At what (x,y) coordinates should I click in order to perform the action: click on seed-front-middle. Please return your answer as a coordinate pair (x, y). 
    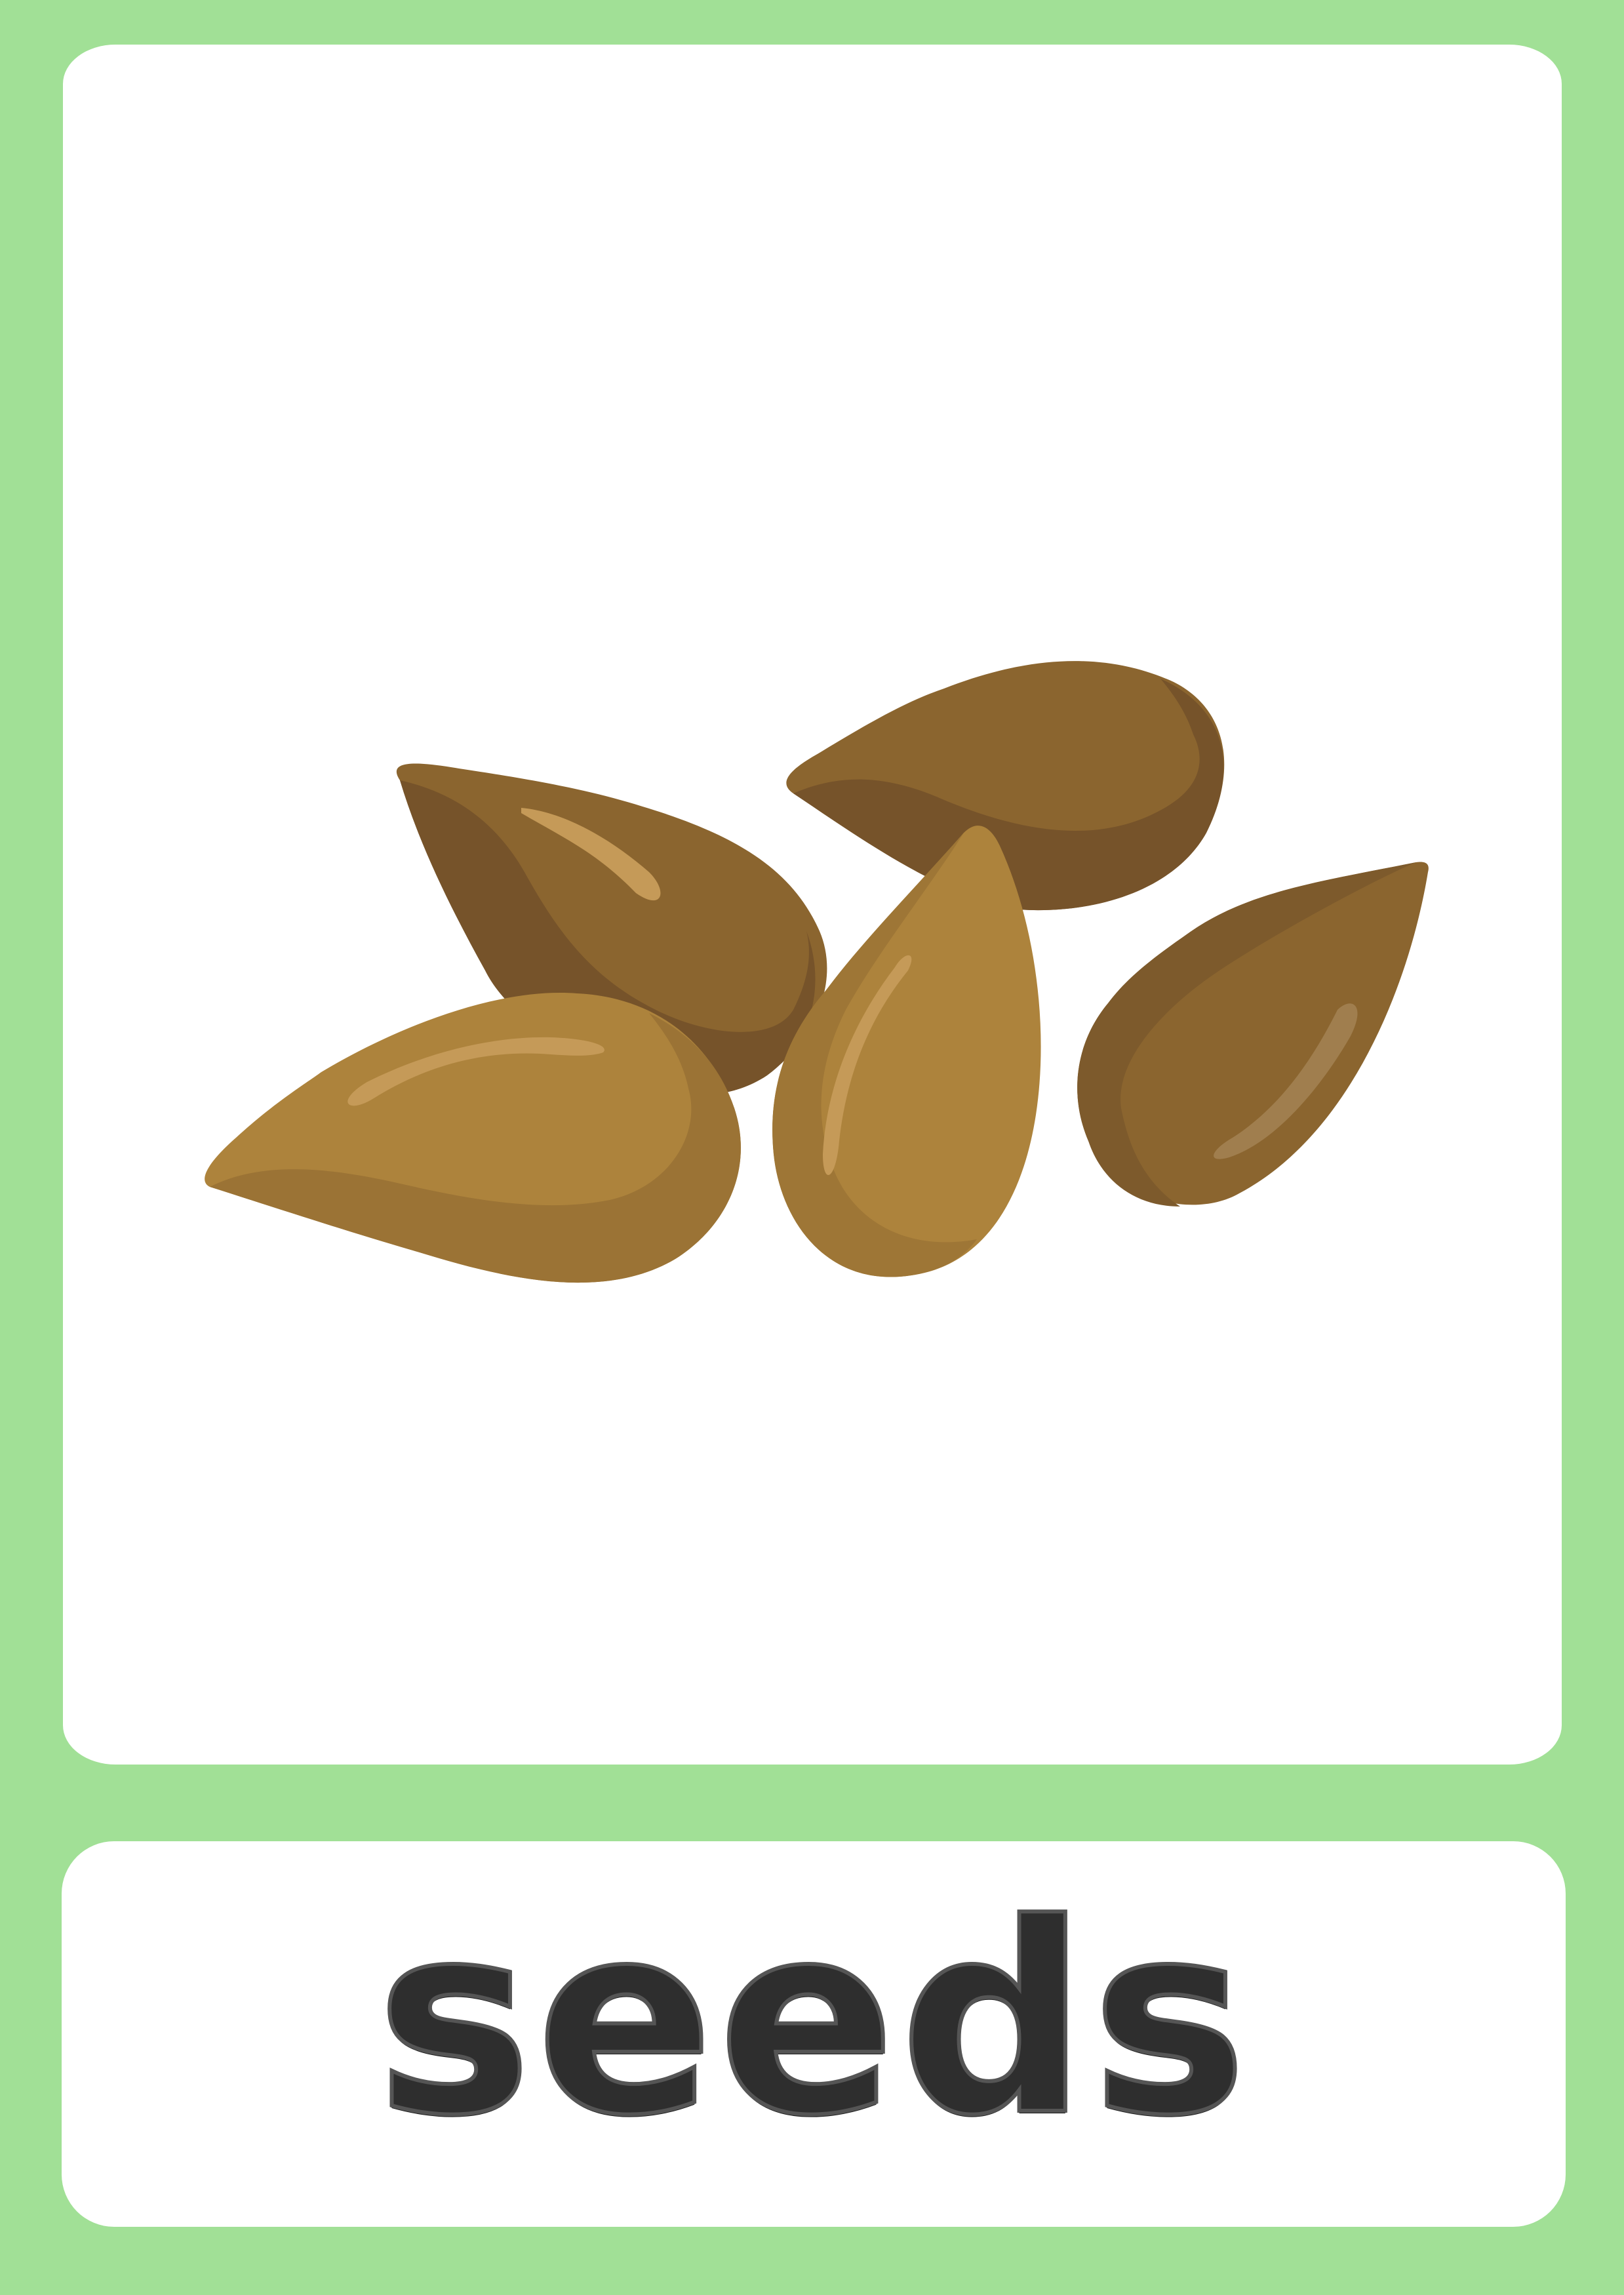
    Looking at the image, I should click on (907, 1051).